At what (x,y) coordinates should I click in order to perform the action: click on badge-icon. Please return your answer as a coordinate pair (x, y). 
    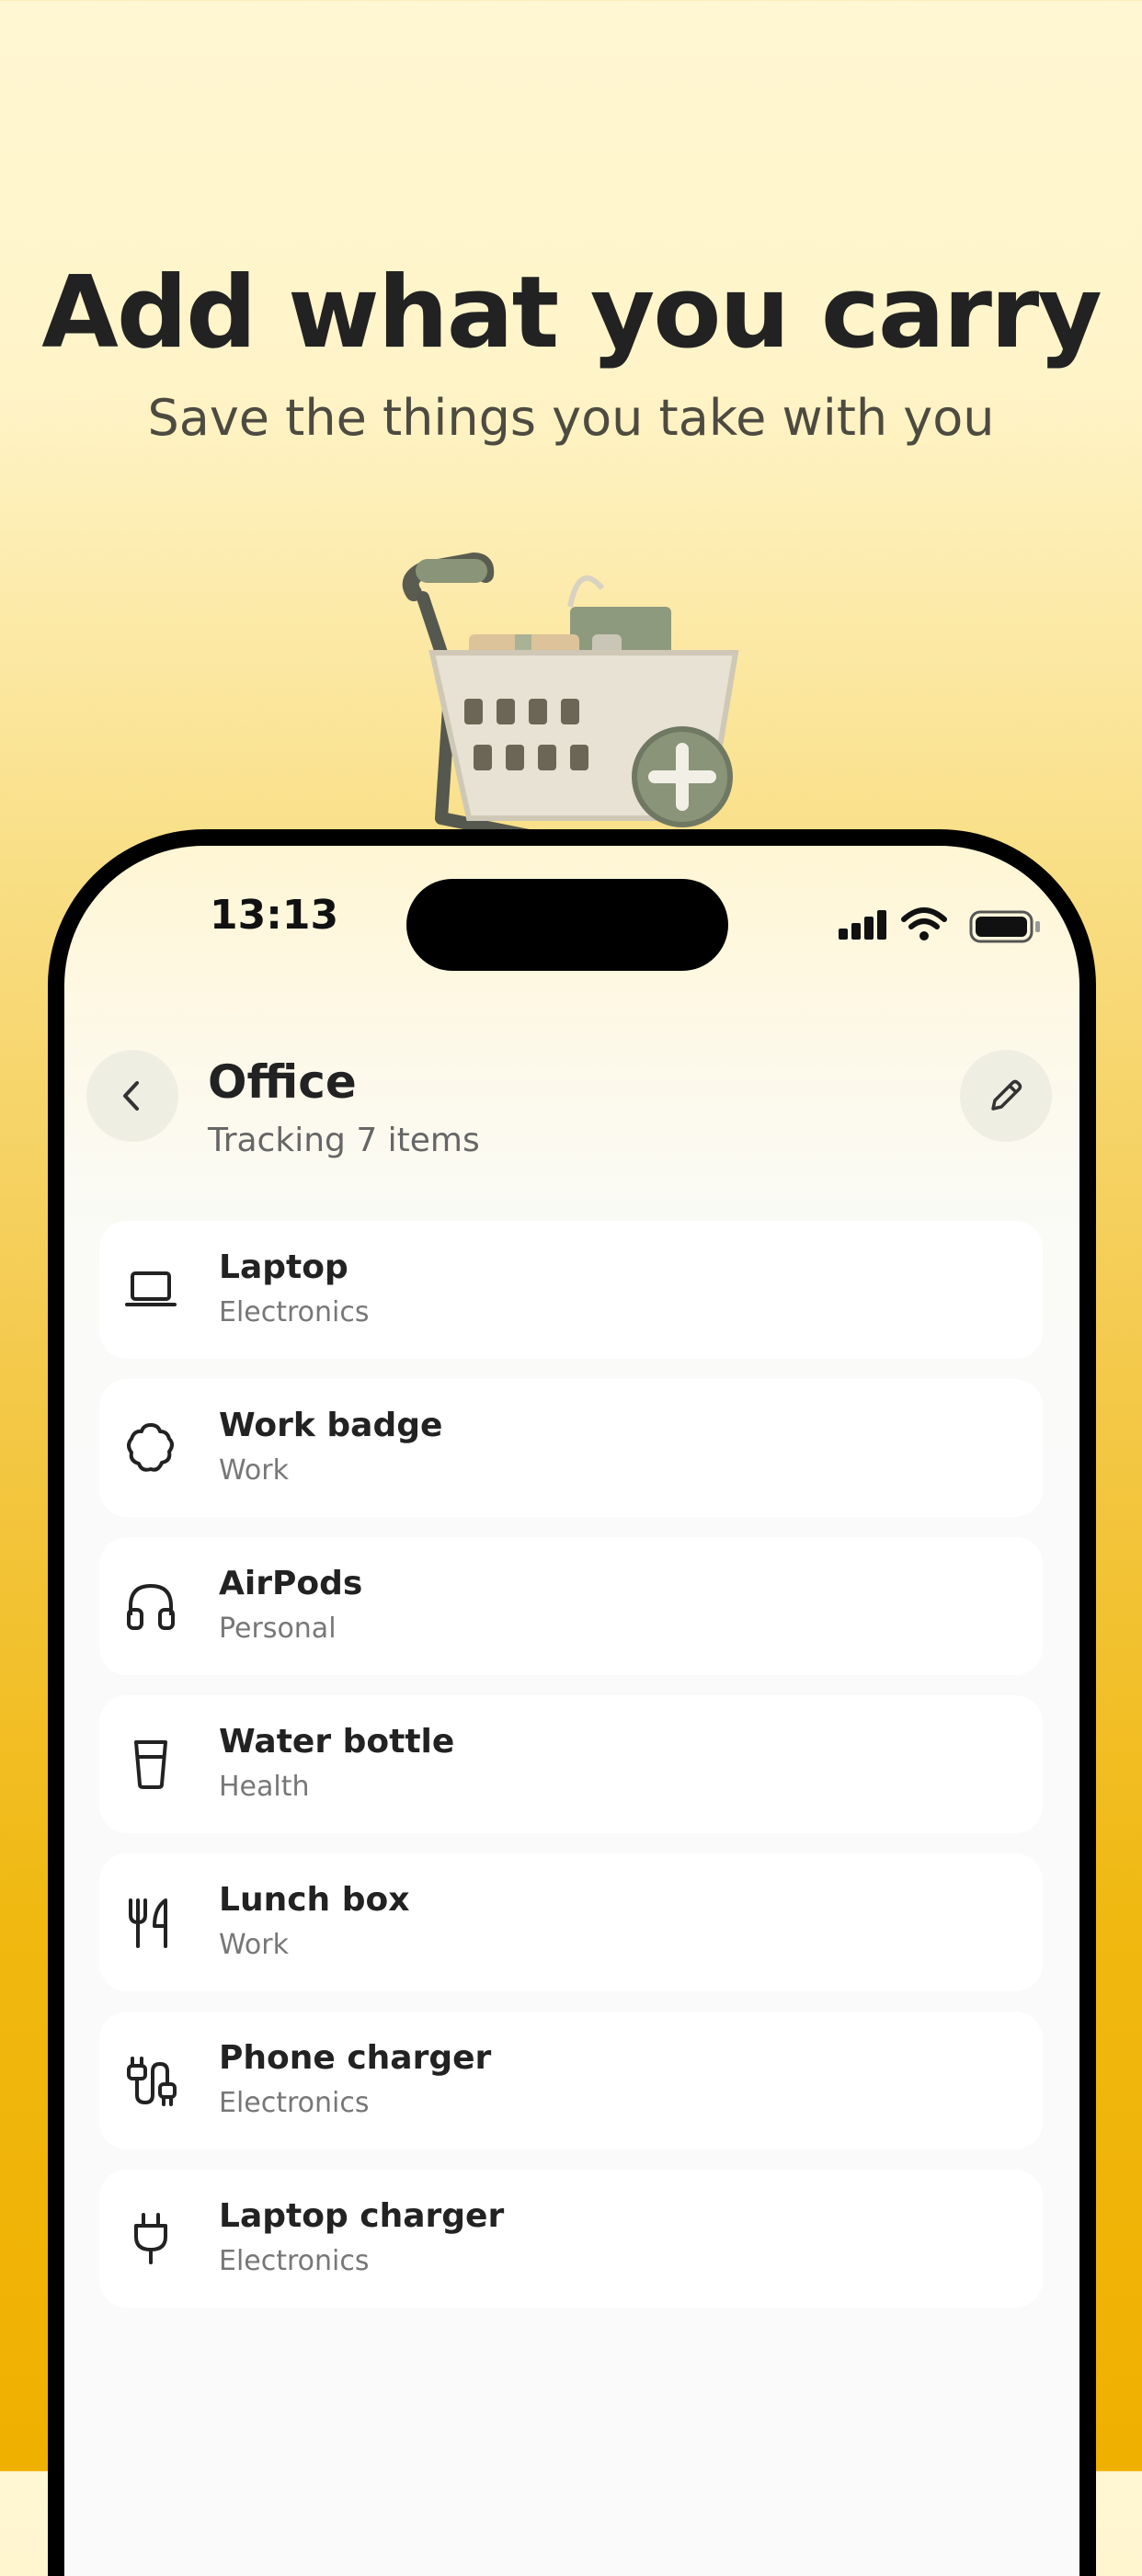
    Looking at the image, I should click on (151, 1447).